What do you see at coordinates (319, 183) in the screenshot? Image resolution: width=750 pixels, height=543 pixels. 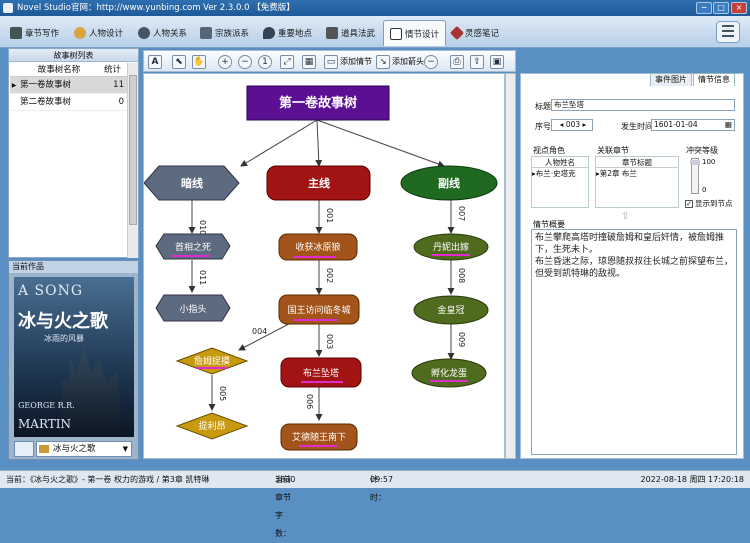 I see `branch-label-main: 主线` at bounding box center [319, 183].